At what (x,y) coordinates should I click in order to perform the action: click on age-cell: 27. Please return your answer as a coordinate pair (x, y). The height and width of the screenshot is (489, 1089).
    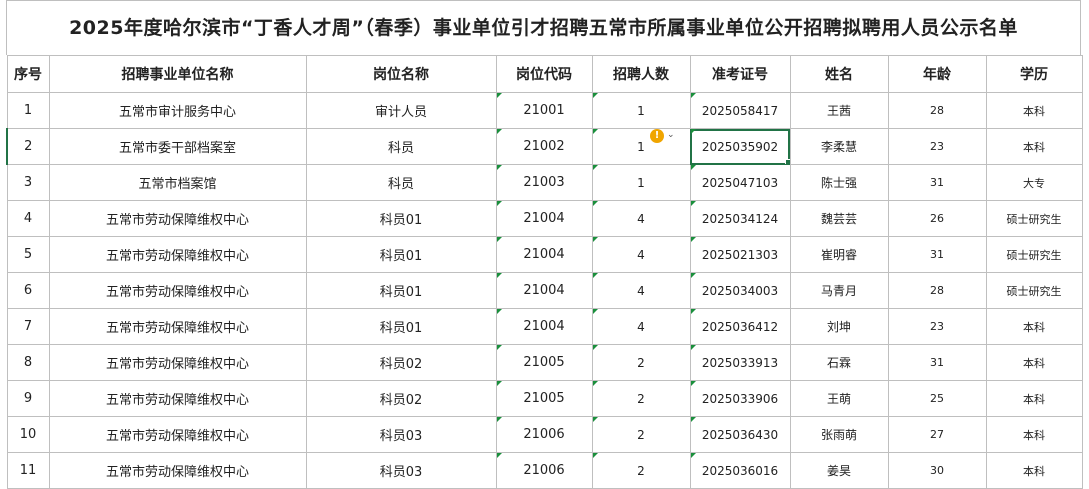
    Looking at the image, I should click on (937, 434).